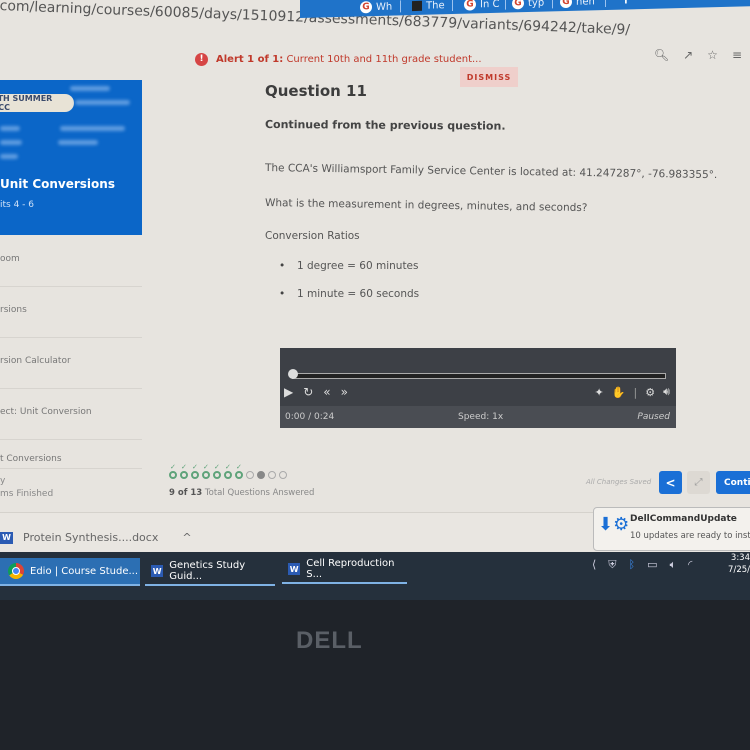 Image resolution: width=750 pixels, height=750 pixels. Describe the element at coordinates (739, 564) in the screenshot. I see `clock: 3:34 7/25/` at that location.